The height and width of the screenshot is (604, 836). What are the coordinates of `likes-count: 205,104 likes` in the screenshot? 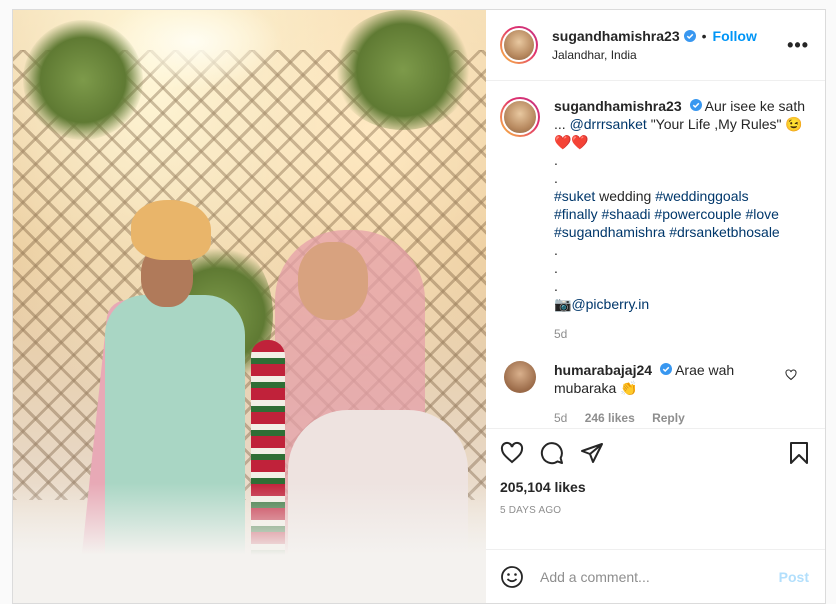 It's located at (655, 487).